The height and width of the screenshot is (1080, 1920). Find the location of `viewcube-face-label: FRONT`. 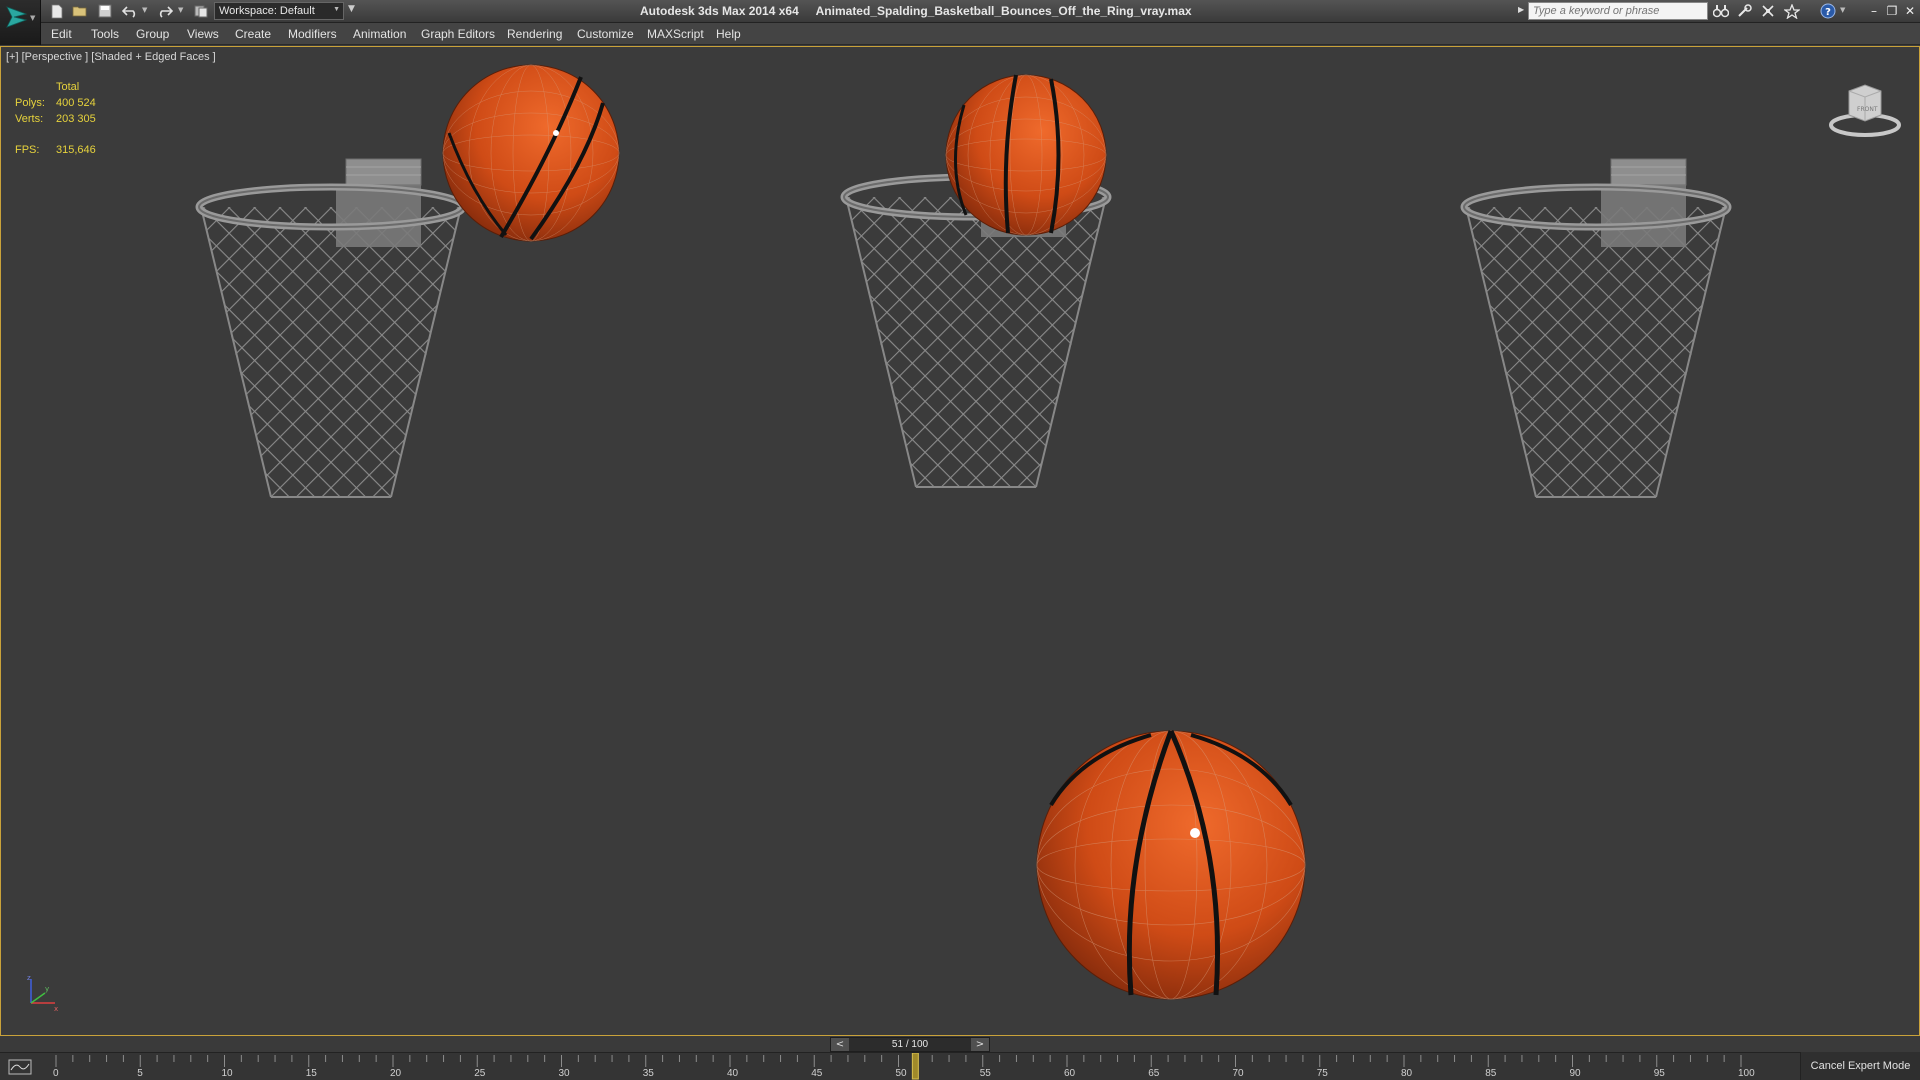

viewcube-face-label: FRONT is located at coordinates (1867, 109).